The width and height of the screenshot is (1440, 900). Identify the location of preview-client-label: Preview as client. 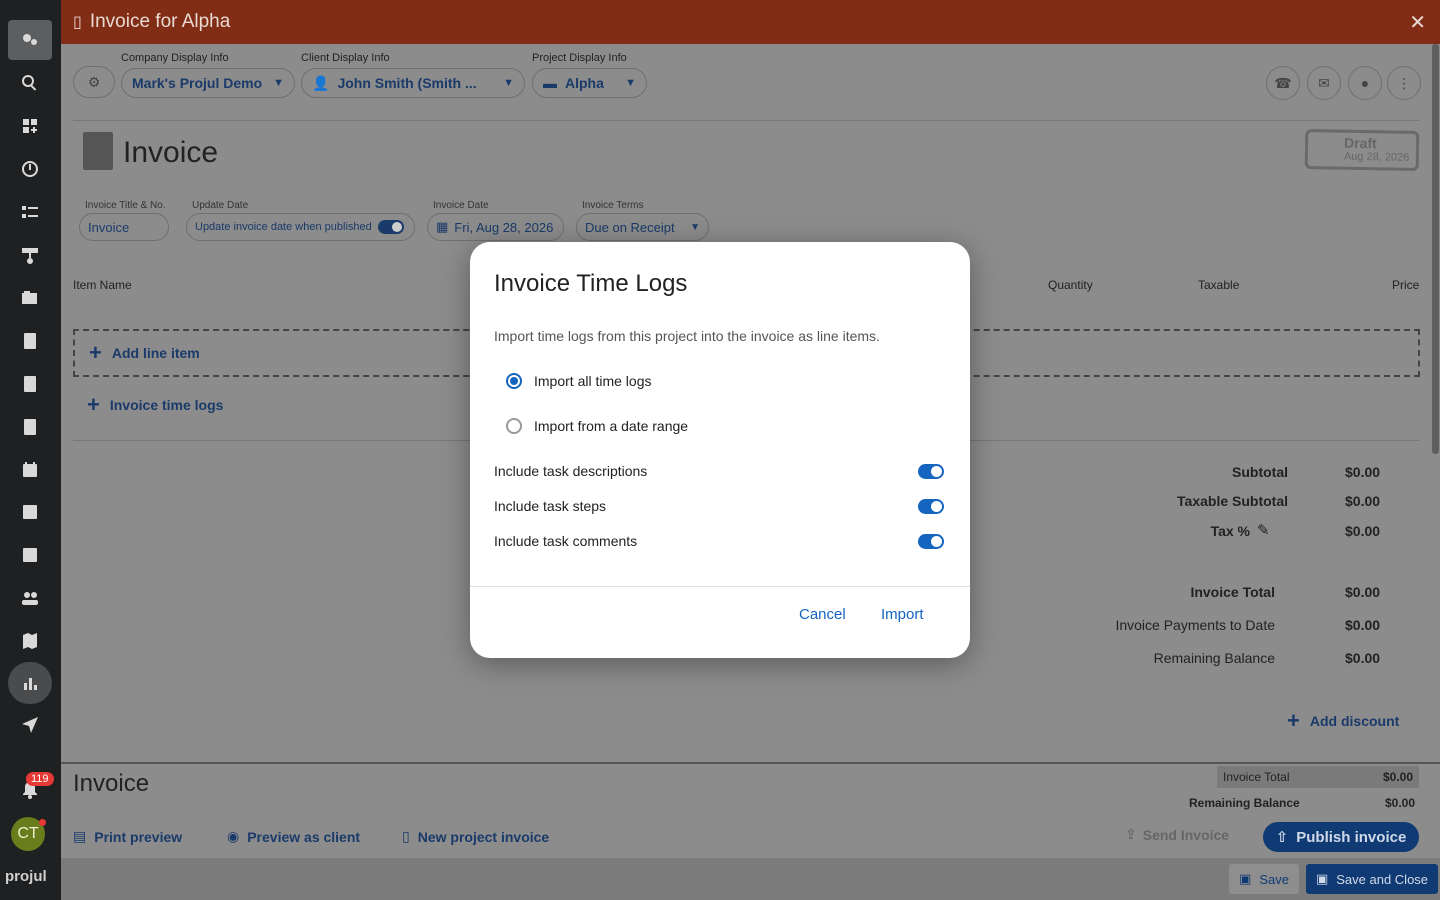
(304, 836).